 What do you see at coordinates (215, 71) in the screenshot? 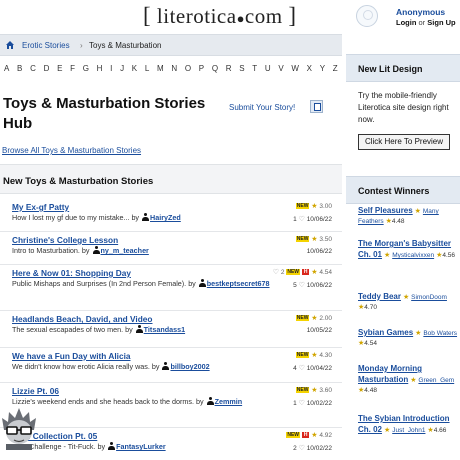
I see `alphabet-letter: Q` at bounding box center [215, 71].